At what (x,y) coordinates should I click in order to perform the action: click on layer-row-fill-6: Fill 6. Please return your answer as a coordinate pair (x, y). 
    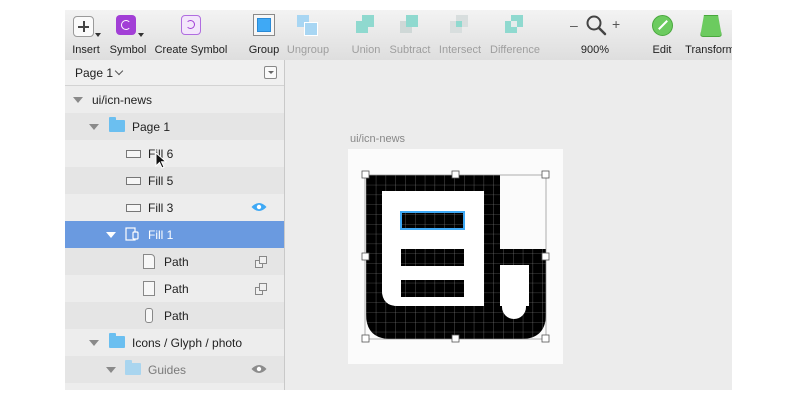
    Looking at the image, I should click on (174, 153).